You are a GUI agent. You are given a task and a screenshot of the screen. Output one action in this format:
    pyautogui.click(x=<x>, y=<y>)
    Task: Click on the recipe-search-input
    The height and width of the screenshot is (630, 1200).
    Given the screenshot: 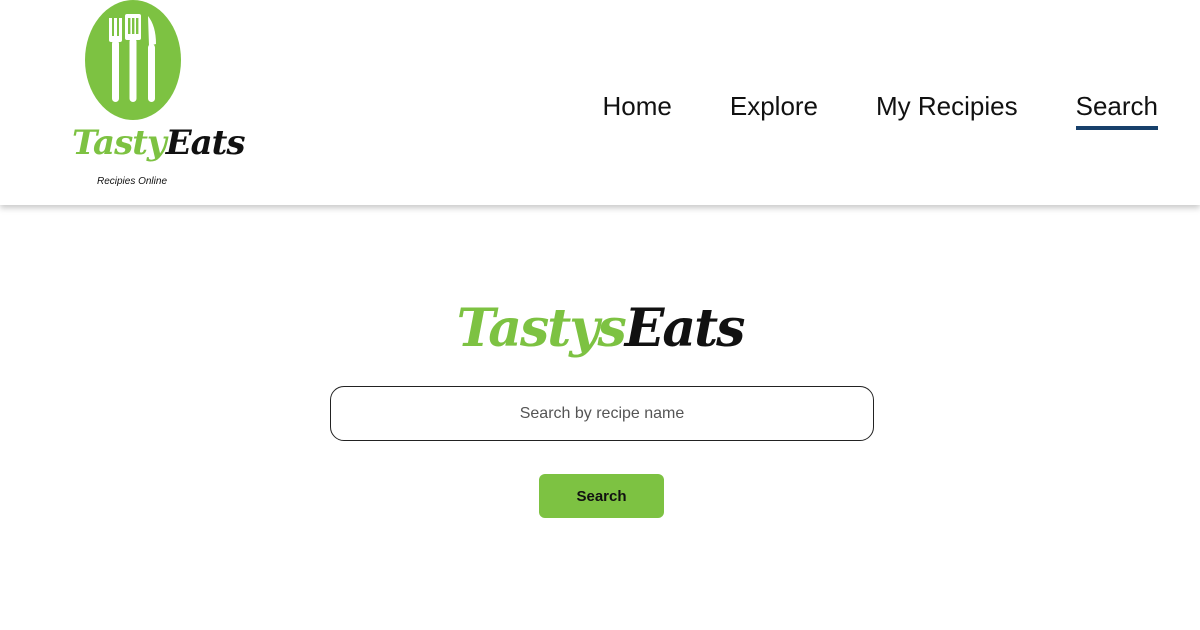 What is the action you would take?
    pyautogui.click(x=602, y=413)
    